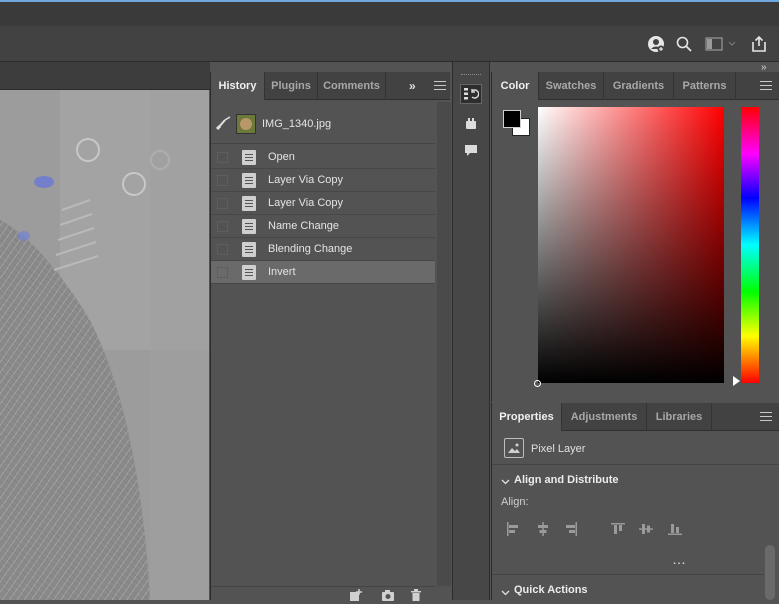 The image size is (779, 604). Describe the element at coordinates (618, 530) in the screenshot. I see `align-top-edges-icon` at that location.